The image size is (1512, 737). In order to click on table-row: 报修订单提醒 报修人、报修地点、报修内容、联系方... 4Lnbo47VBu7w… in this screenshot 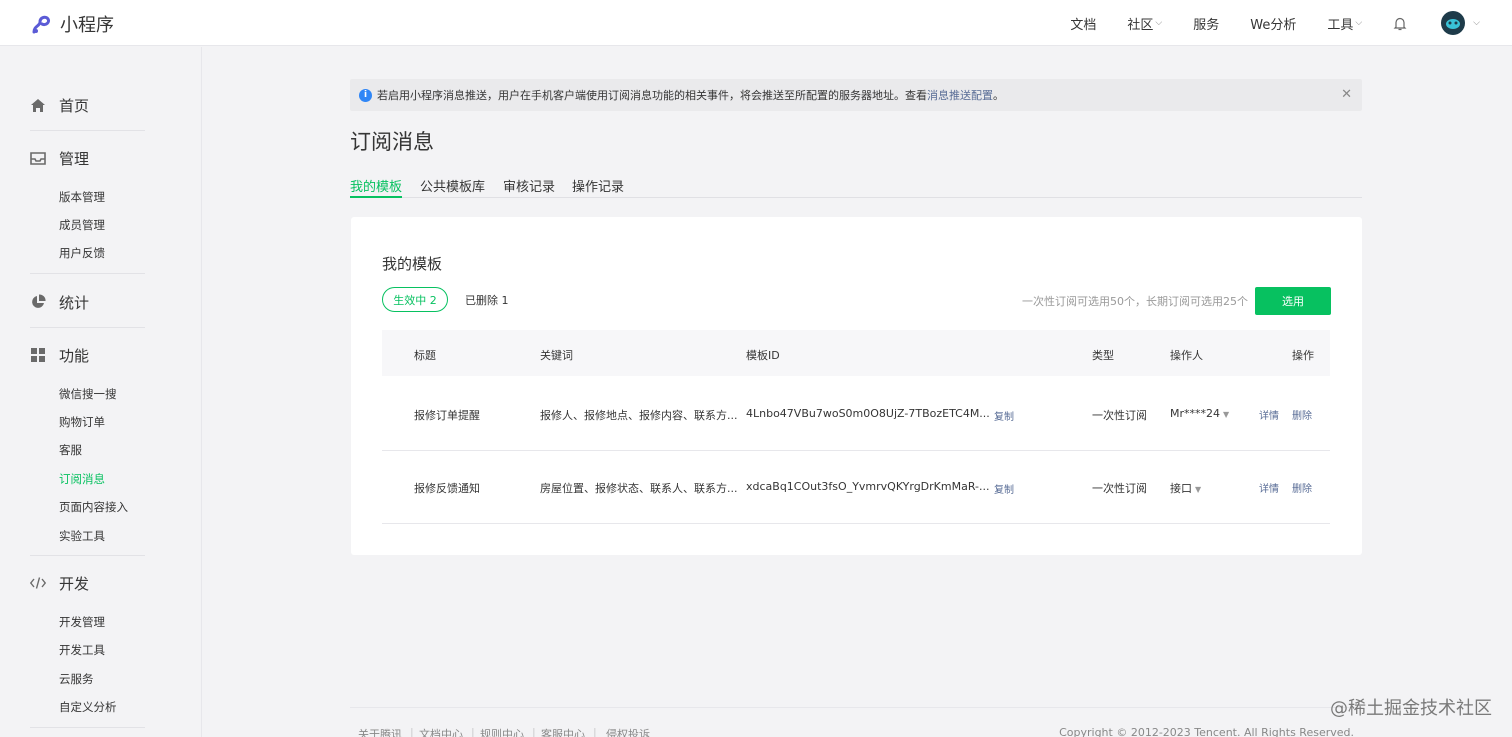, I will do `click(856, 414)`.